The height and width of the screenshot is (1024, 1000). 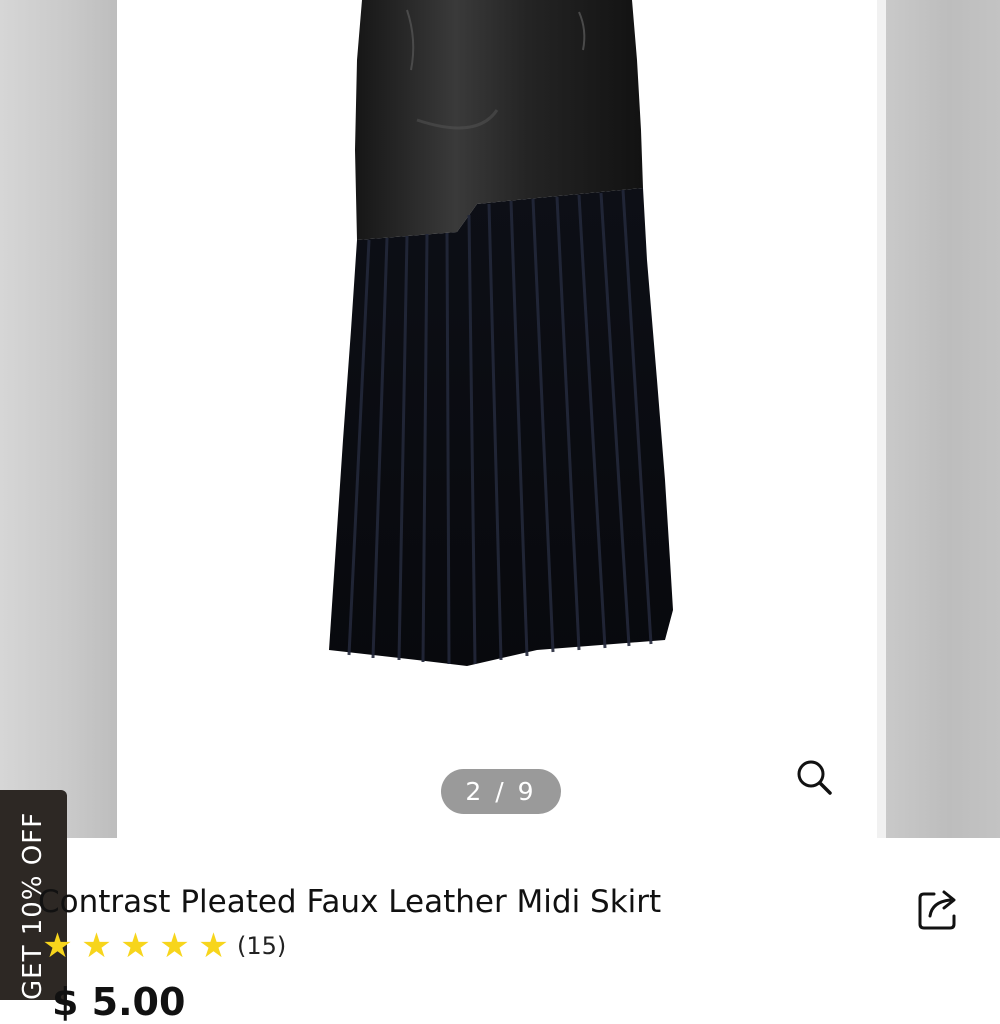 What do you see at coordinates (261, 946) in the screenshot?
I see `review-count: (15)` at bounding box center [261, 946].